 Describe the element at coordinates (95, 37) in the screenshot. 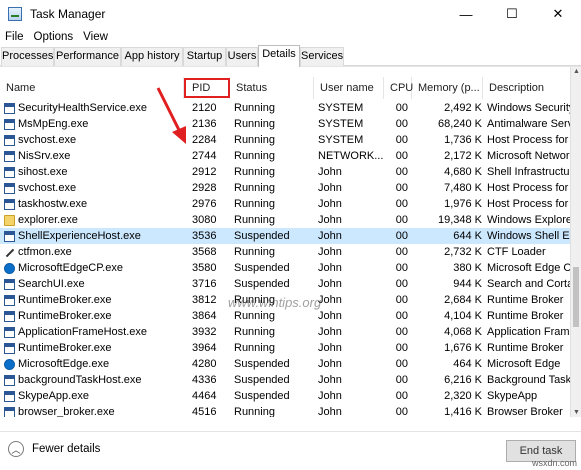

I see `menu-view: View` at that location.